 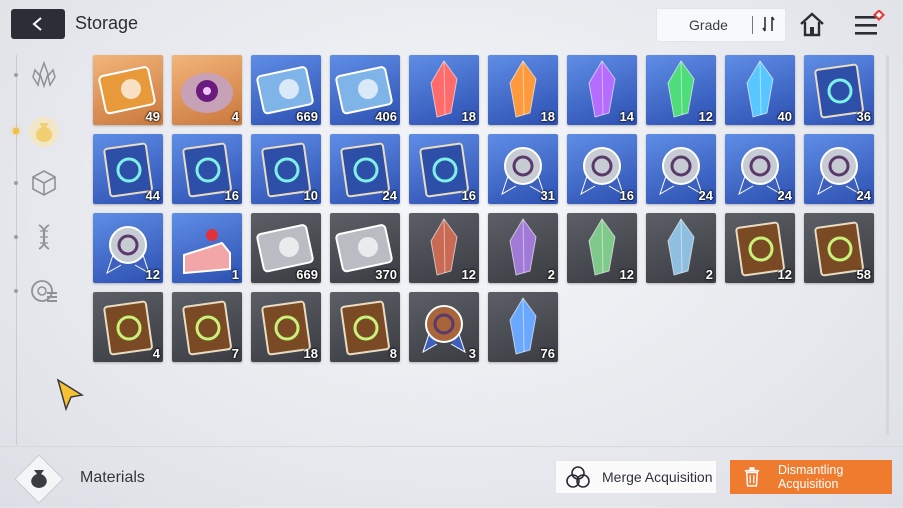 I want to click on merge-acquisition-button: Merge Acquisition, so click(x=636, y=477).